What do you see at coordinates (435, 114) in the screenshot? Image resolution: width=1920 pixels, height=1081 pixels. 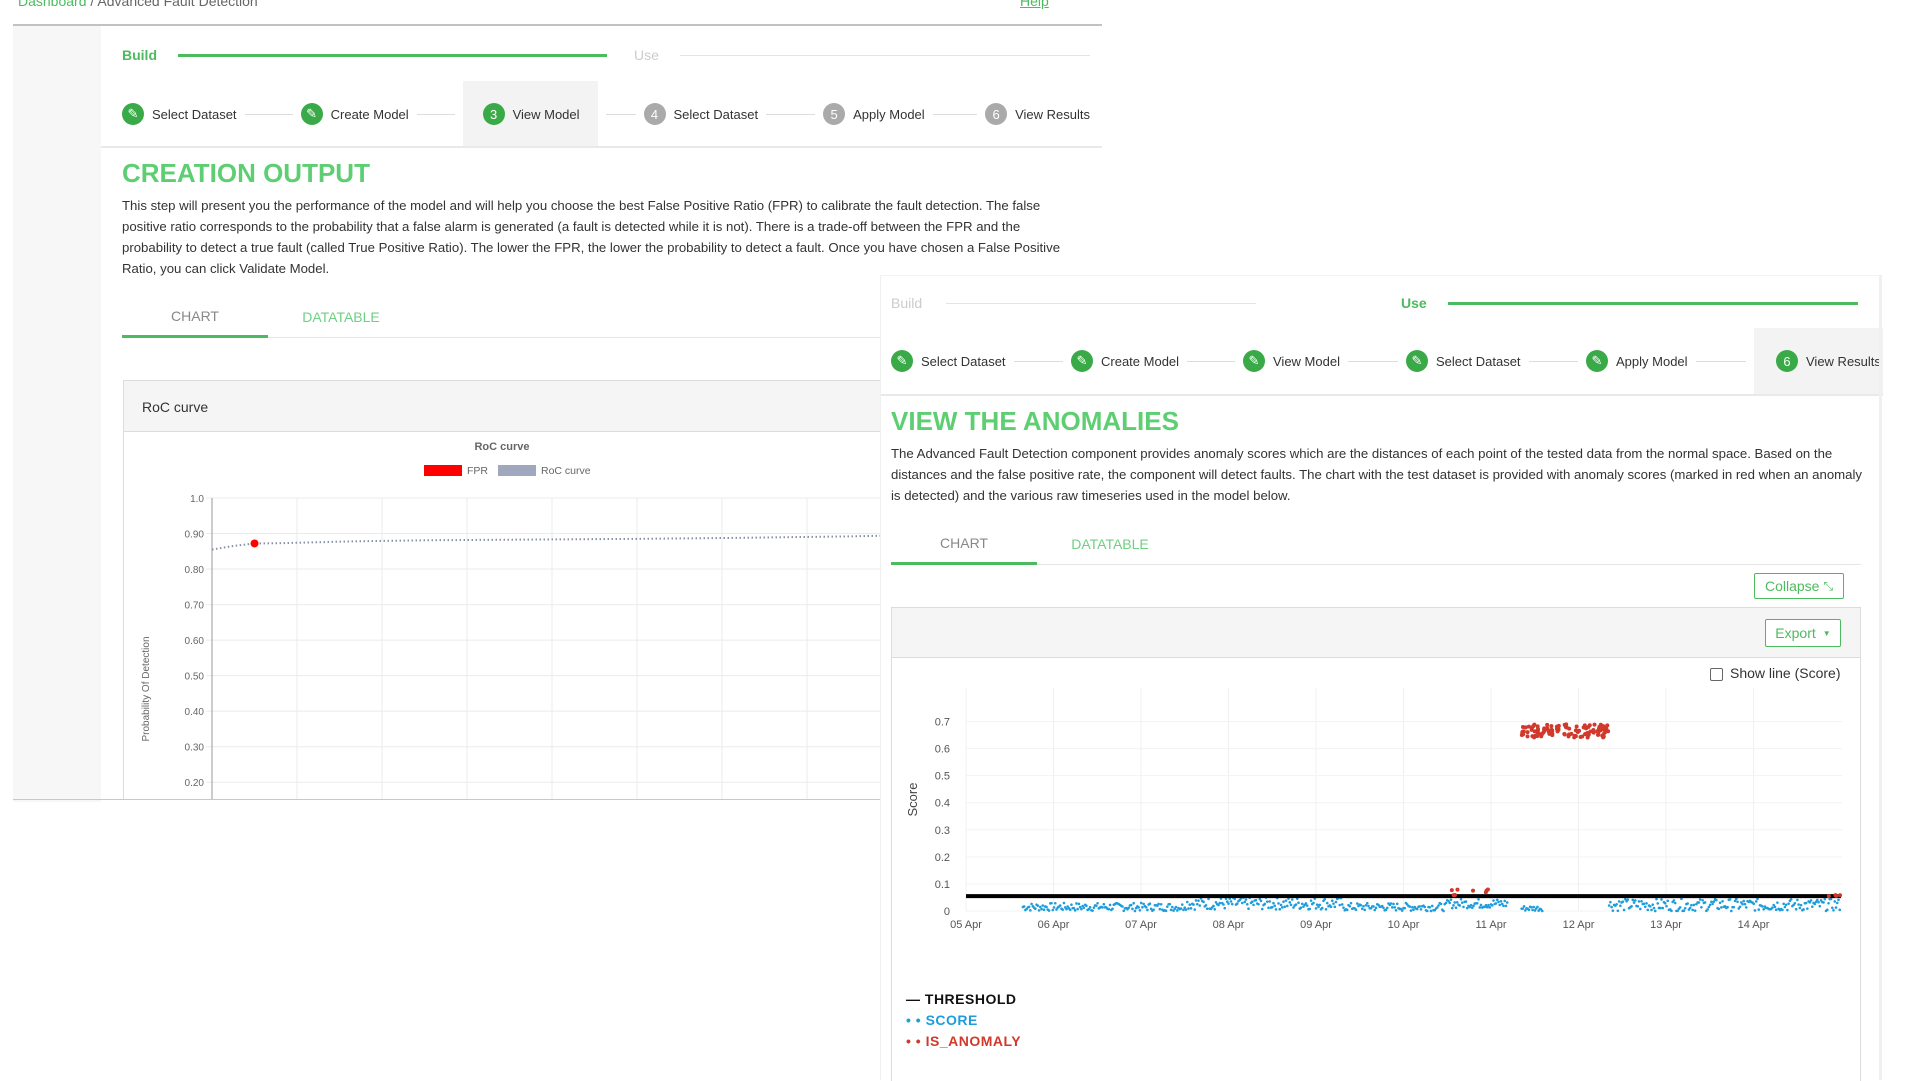 I see `step-connector` at bounding box center [435, 114].